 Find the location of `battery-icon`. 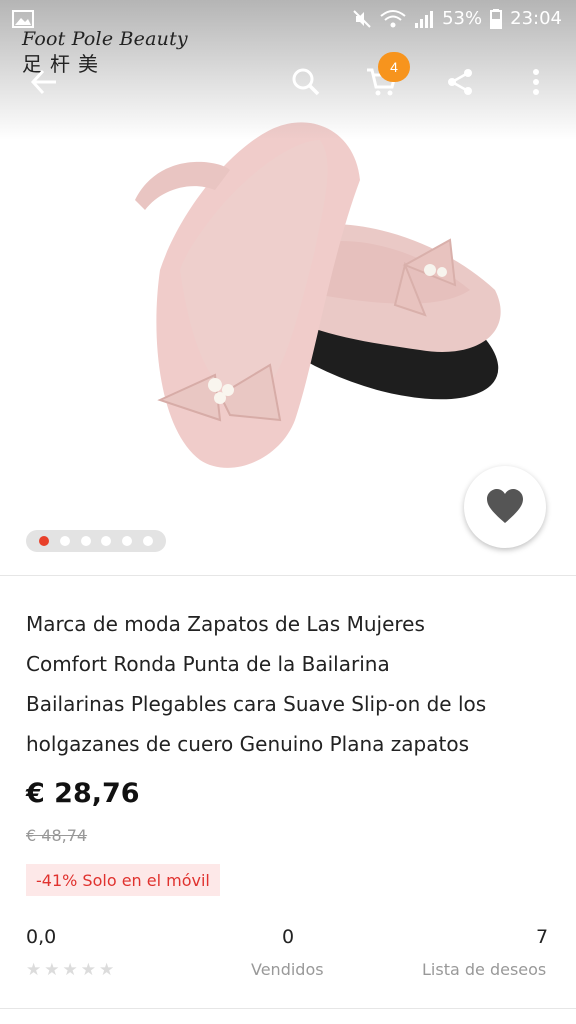

battery-icon is located at coordinates (496, 18).